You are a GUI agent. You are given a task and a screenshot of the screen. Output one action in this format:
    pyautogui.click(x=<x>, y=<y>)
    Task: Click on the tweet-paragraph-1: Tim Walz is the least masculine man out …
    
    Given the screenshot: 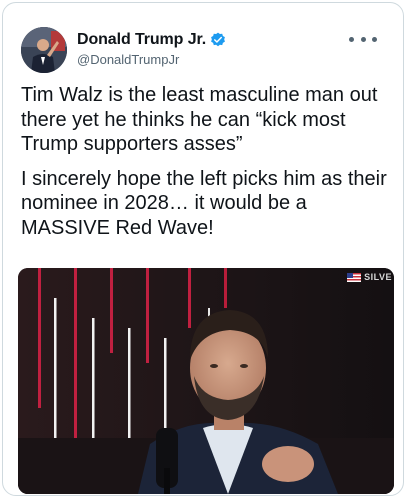 What is the action you would take?
    pyautogui.click(x=199, y=119)
    